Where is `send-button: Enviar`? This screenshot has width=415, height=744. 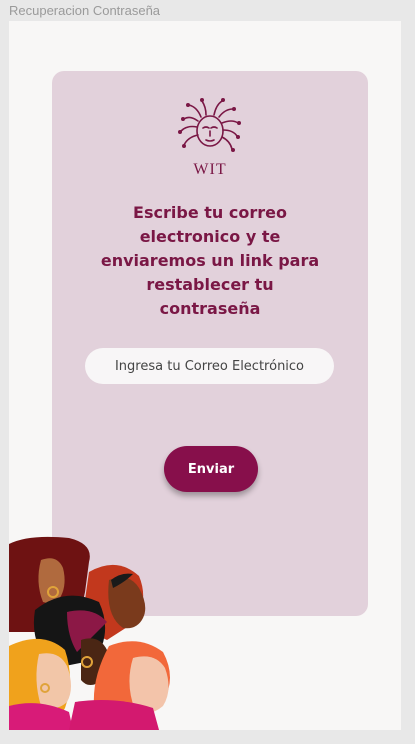
send-button: Enviar is located at coordinates (211, 469).